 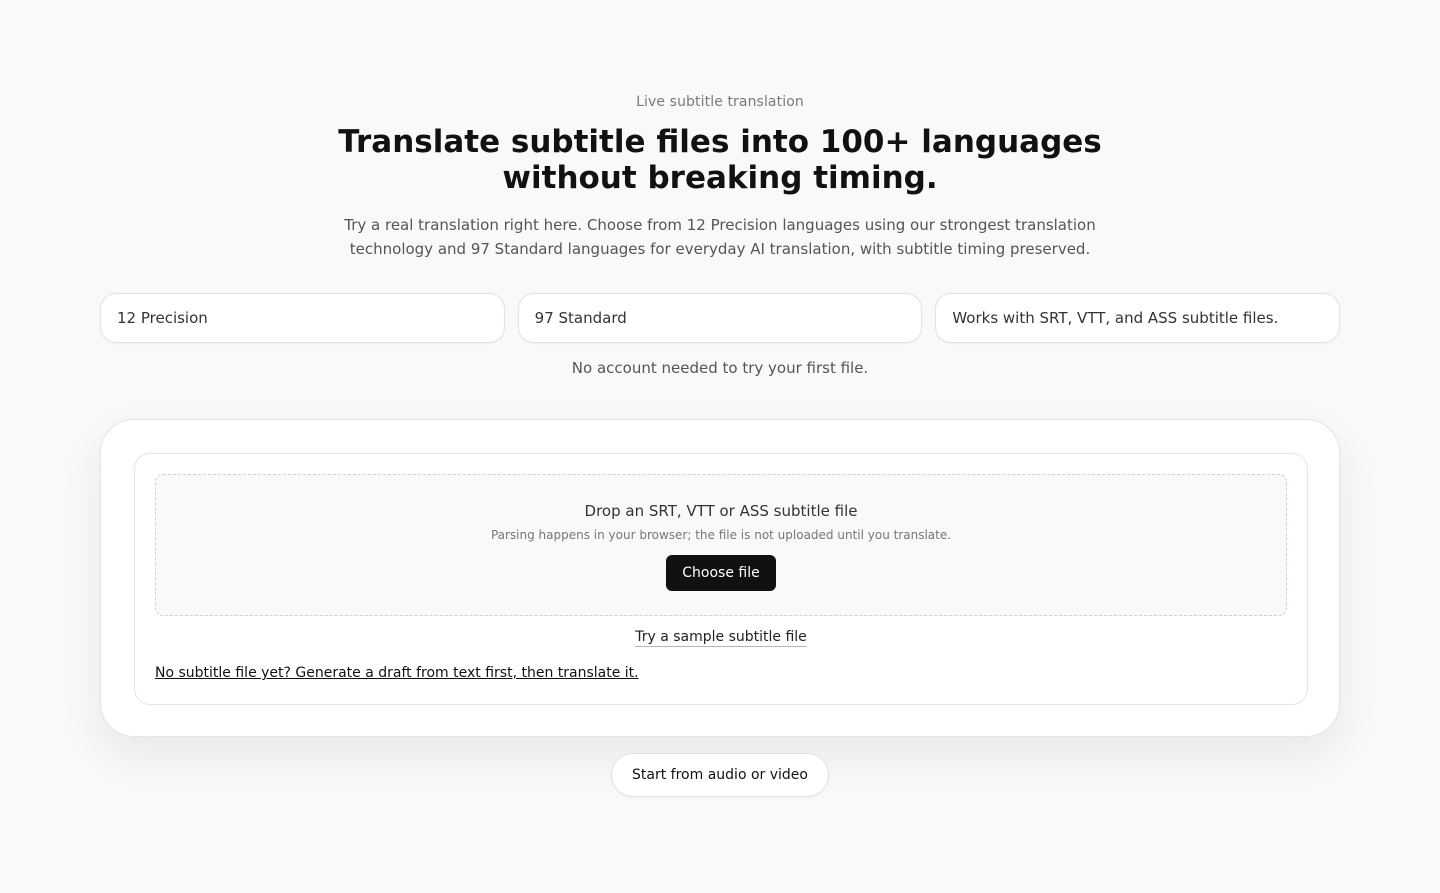 What do you see at coordinates (302, 318) in the screenshot?
I see `stat-precision: 12 Precision` at bounding box center [302, 318].